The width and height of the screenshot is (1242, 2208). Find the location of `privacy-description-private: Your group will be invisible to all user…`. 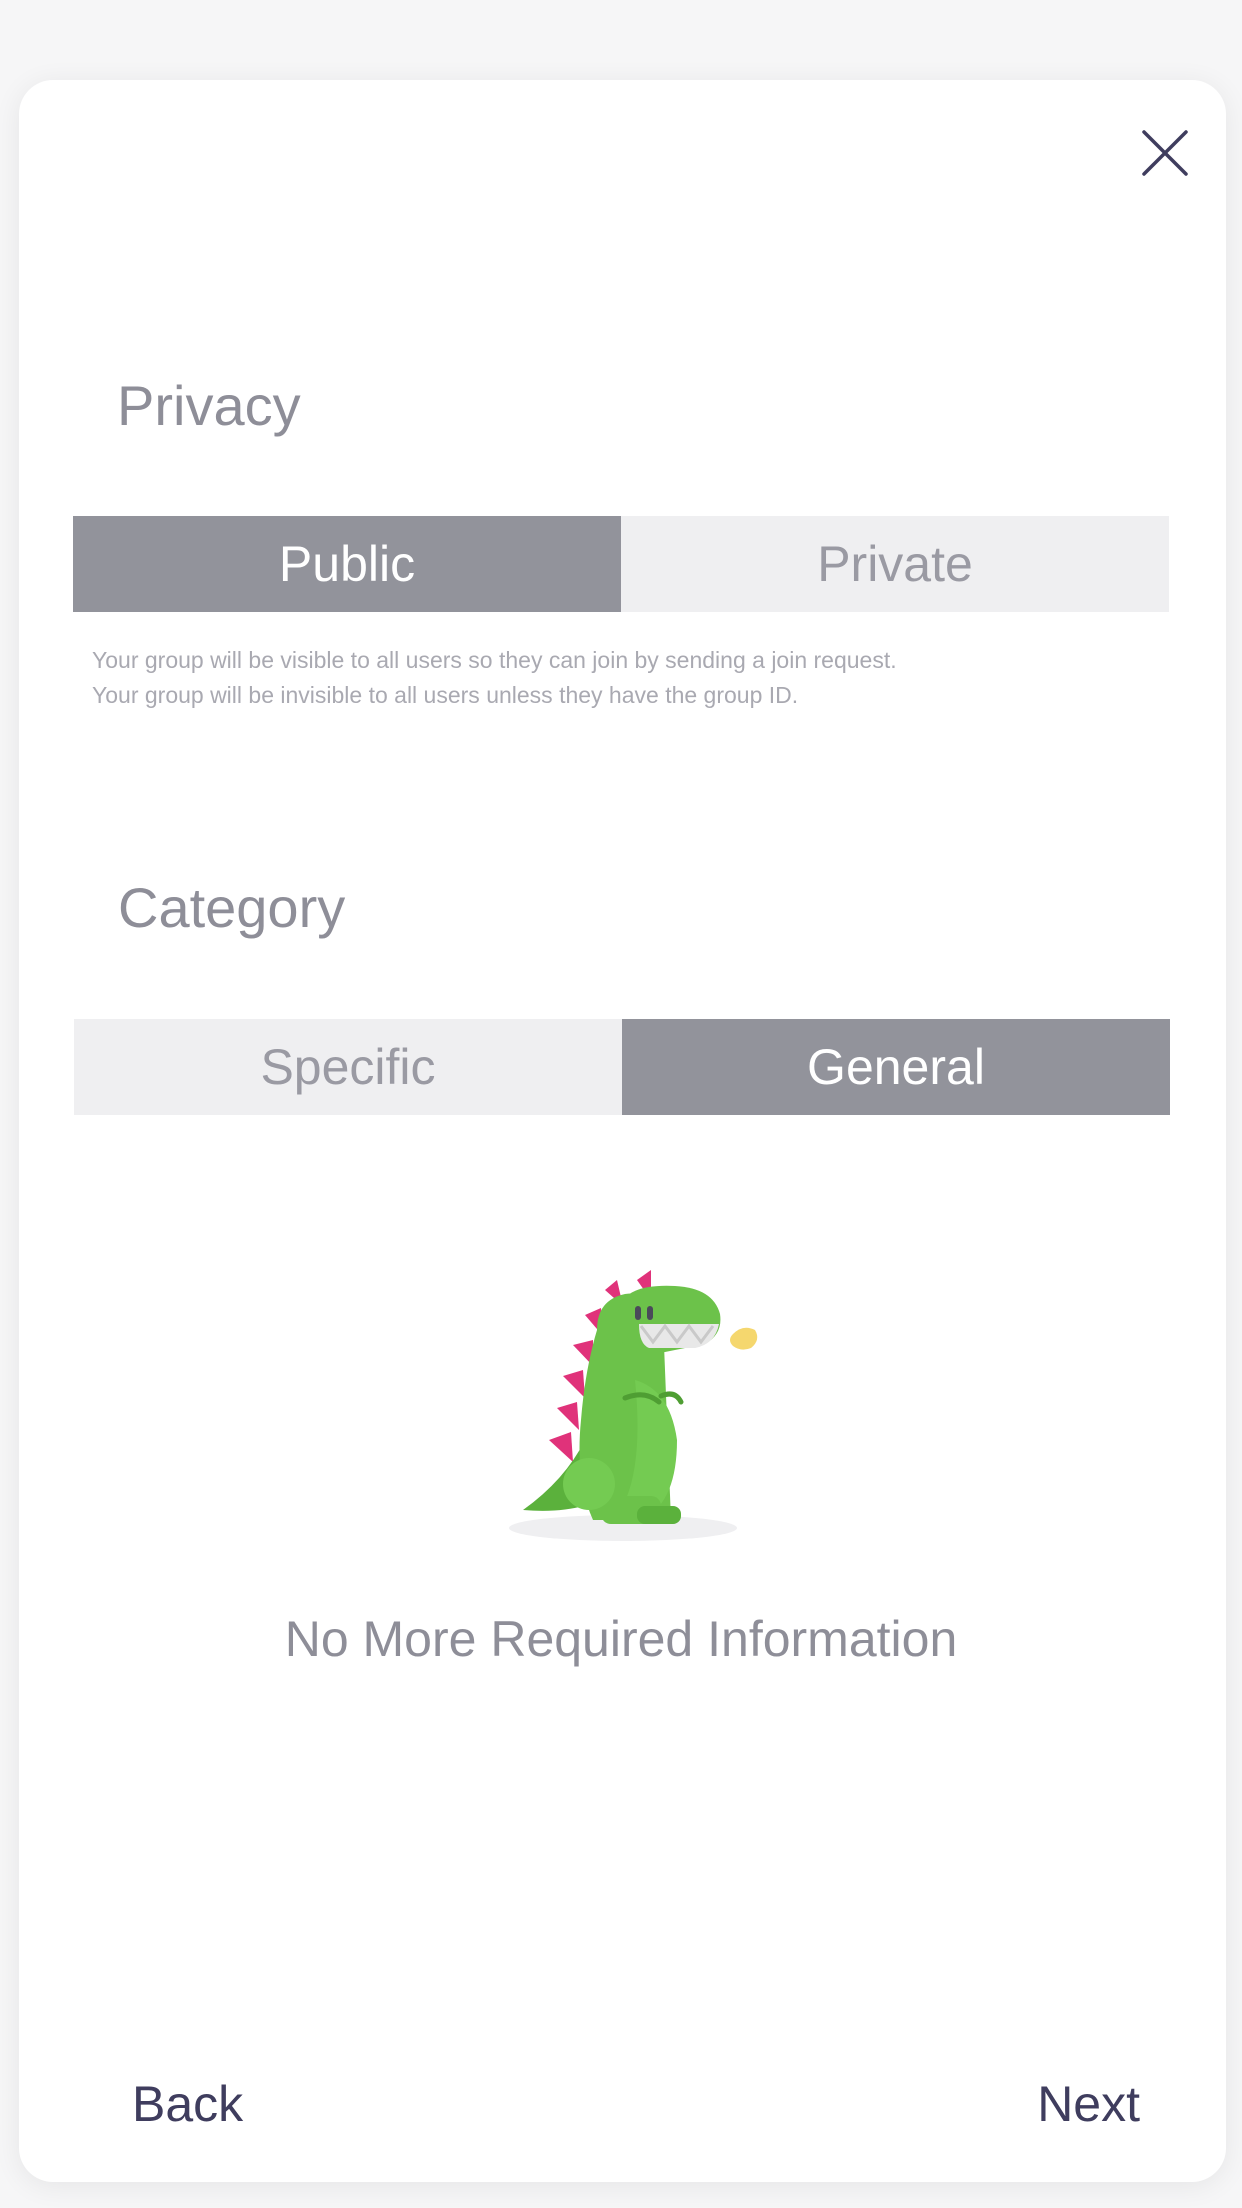

privacy-description-private: Your group will be invisible to all user… is located at coordinates (445, 695).